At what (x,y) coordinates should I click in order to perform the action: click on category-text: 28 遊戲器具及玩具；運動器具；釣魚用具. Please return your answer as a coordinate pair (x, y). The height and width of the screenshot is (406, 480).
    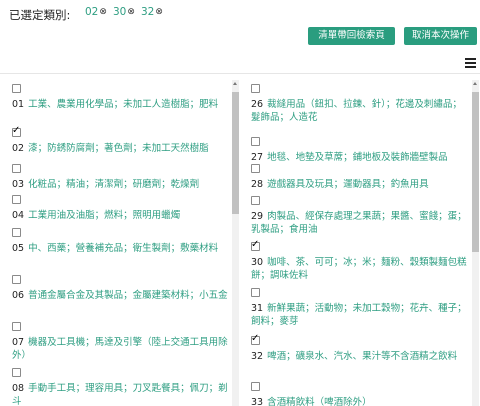
    Looking at the image, I should click on (340, 184).